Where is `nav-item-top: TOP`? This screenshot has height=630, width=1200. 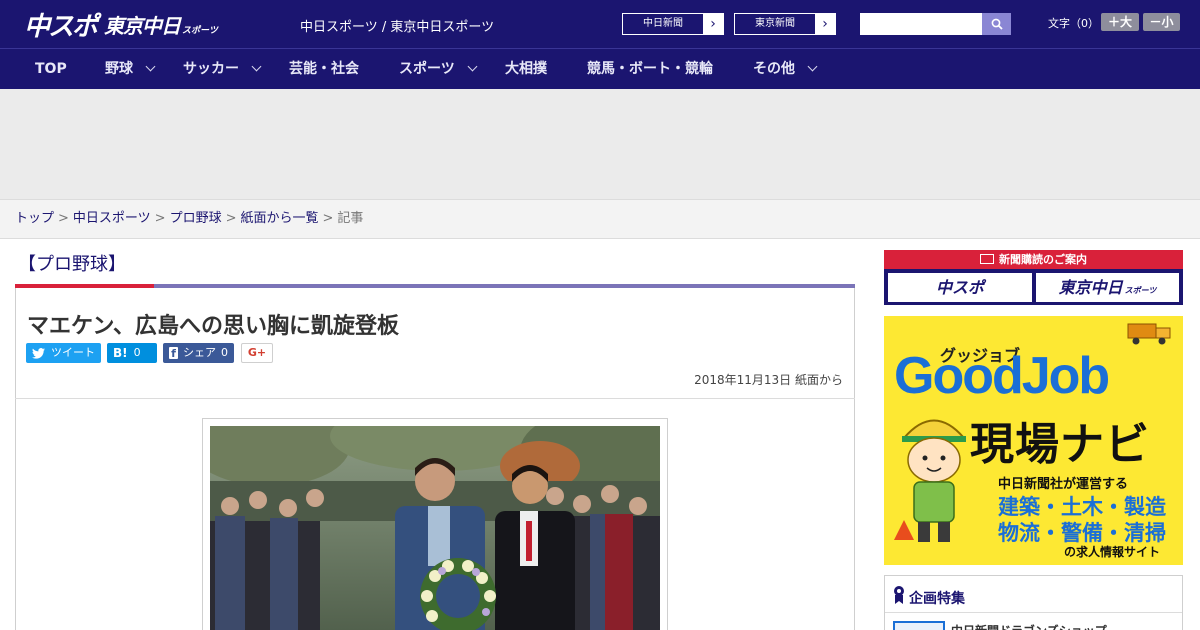 nav-item-top: TOP is located at coordinates (51, 69).